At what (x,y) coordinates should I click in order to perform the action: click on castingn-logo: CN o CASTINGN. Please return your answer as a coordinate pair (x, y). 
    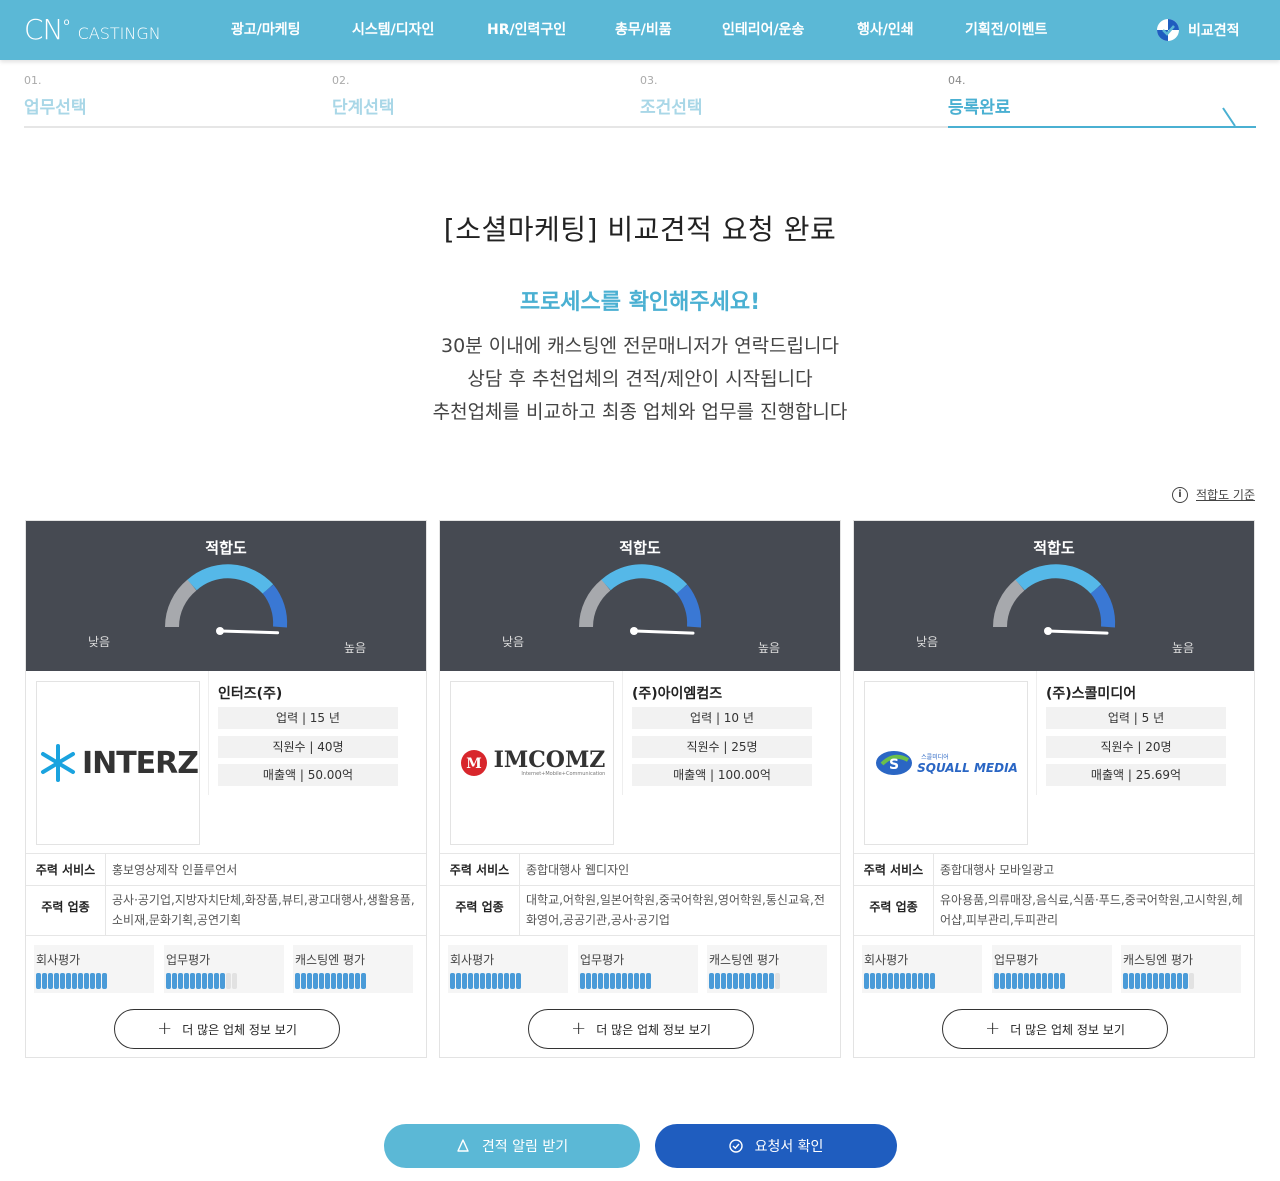
    Looking at the image, I should click on (92, 30).